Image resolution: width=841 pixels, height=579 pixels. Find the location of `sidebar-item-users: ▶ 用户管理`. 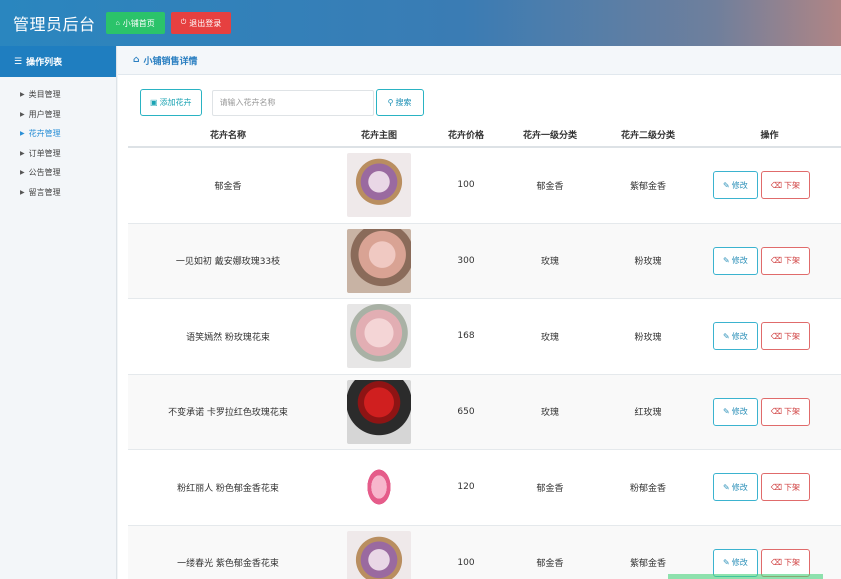

sidebar-item-users: ▶ 用户管理 is located at coordinates (58, 115).